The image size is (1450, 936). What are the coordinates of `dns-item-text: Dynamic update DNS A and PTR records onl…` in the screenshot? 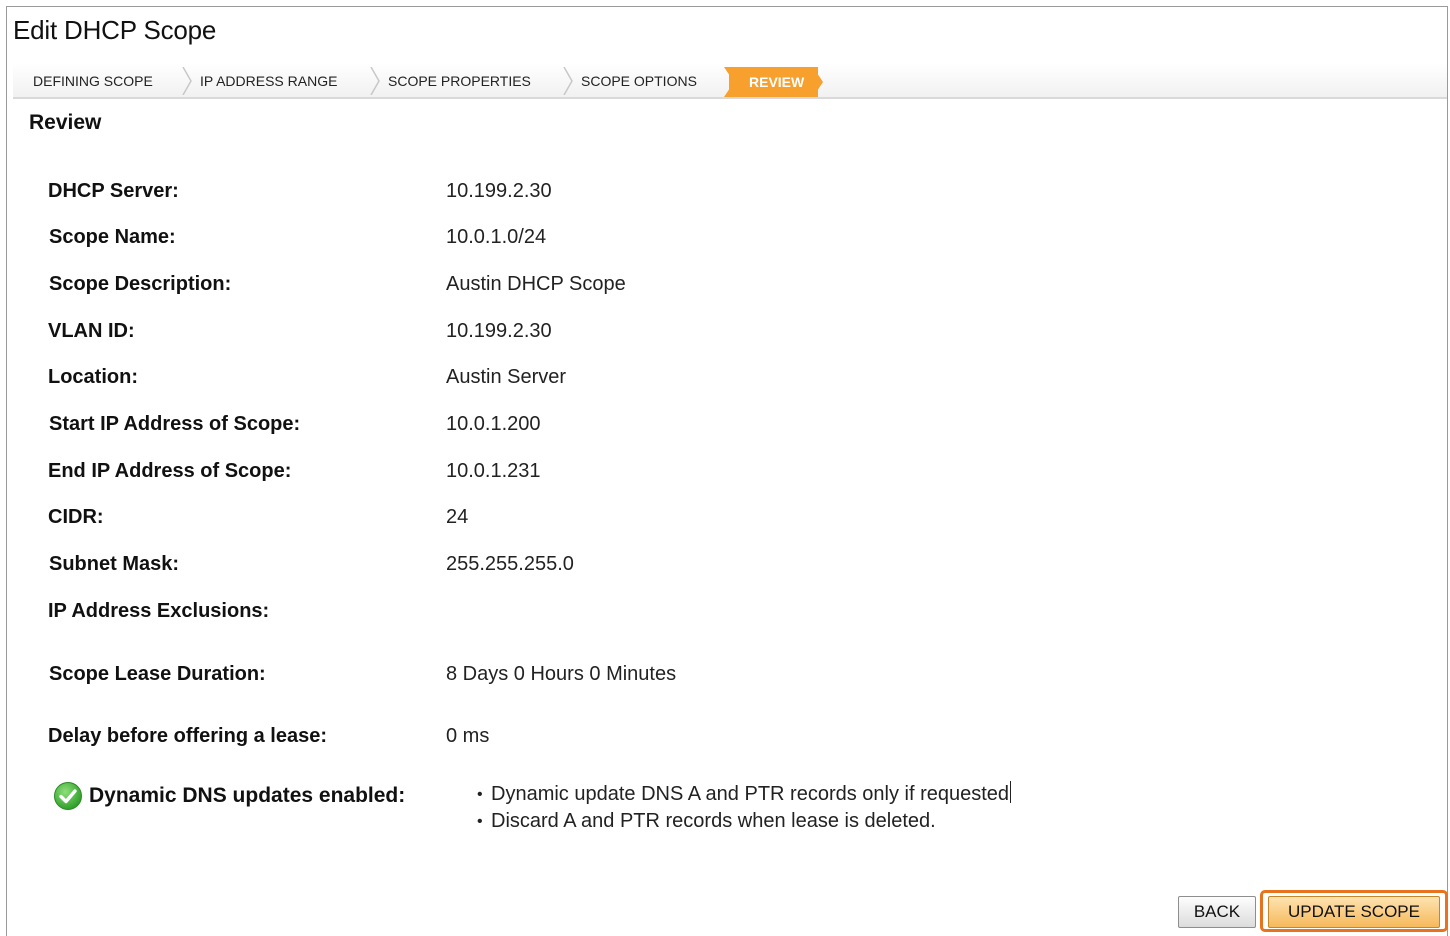 It's located at (750, 794).